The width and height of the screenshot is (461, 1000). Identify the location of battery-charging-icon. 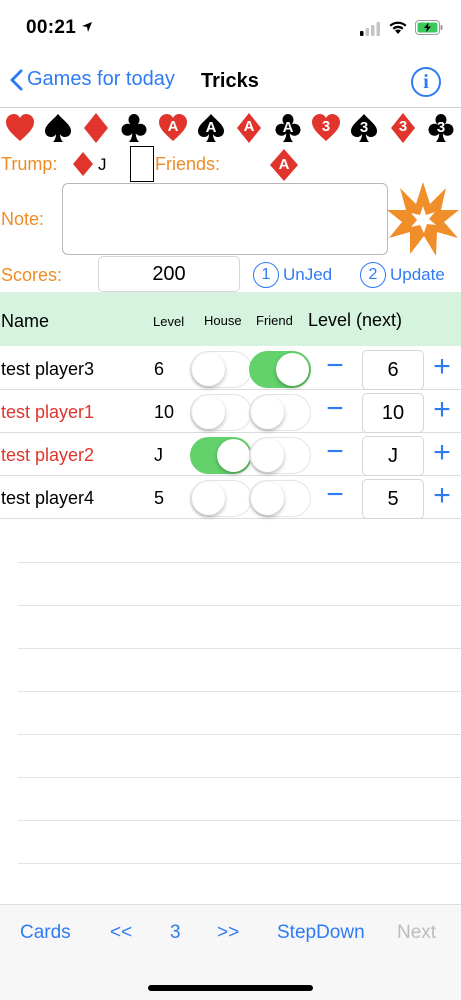
(429, 27).